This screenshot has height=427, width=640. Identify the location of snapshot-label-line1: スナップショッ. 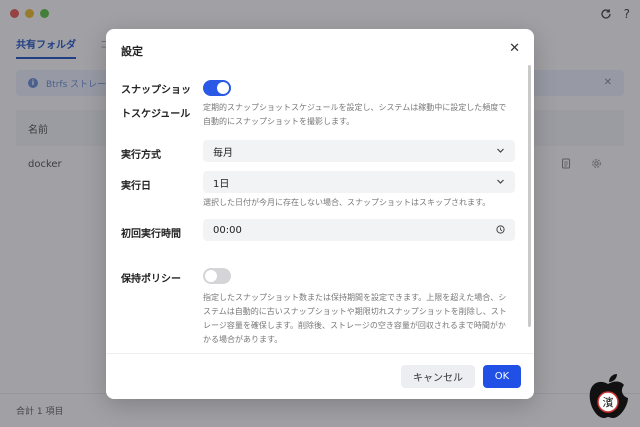
(156, 90).